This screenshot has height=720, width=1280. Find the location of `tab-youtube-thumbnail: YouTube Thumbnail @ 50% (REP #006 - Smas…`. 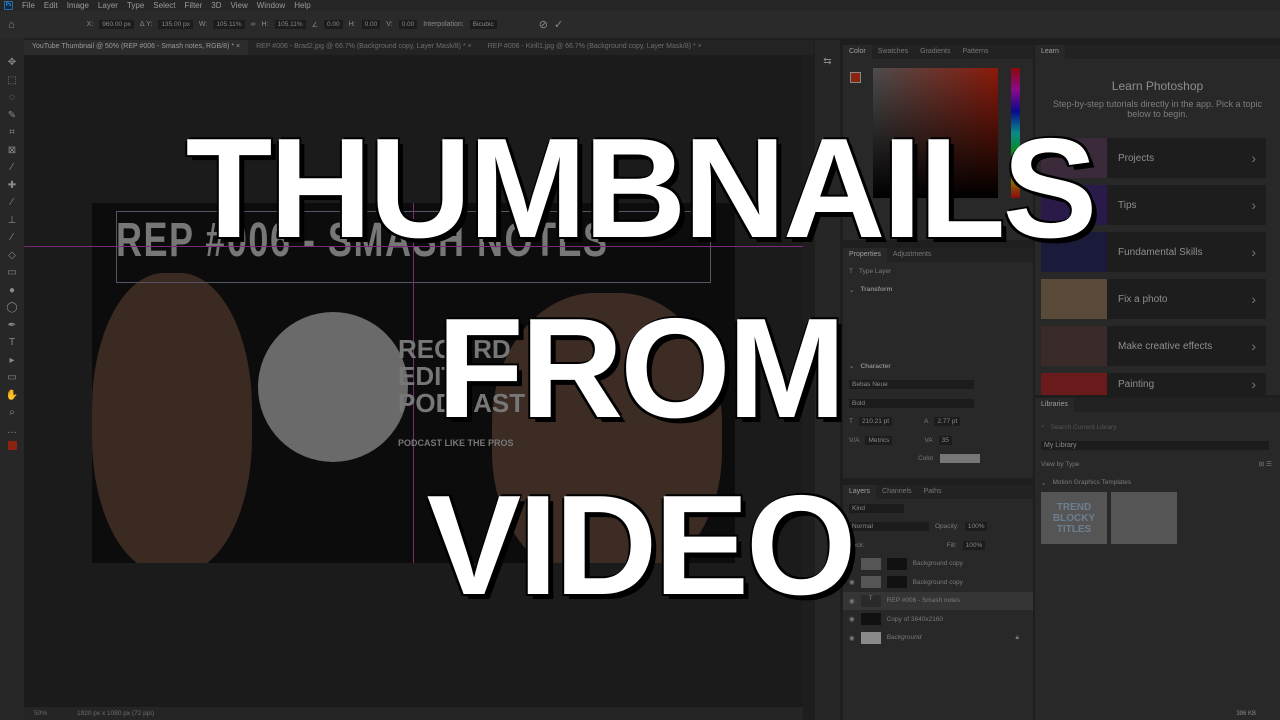

tab-youtube-thumbnail: YouTube Thumbnail @ 50% (REP #006 - Smas… is located at coordinates (136, 47).